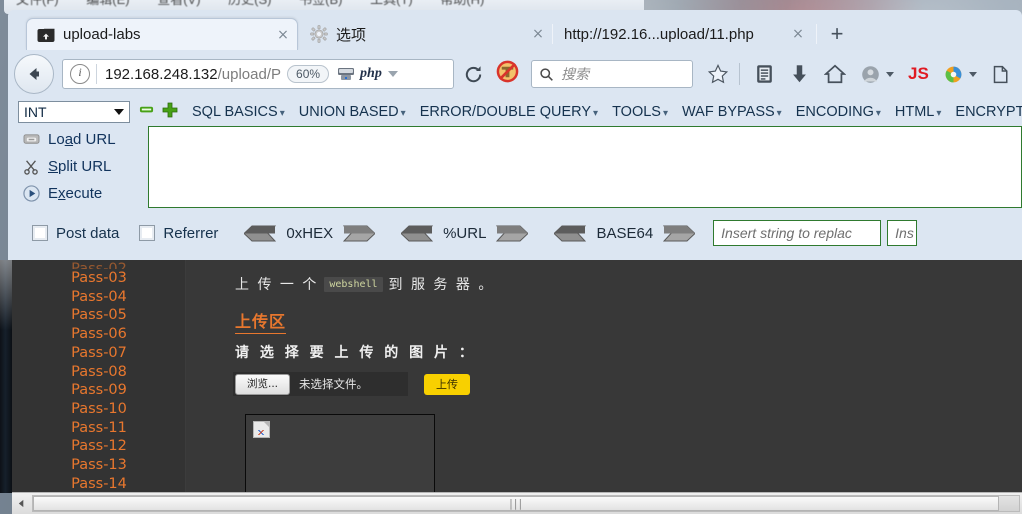 This screenshot has height=514, width=1022. What do you see at coordinates (960, 74) in the screenshot?
I see `firebug-icon` at bounding box center [960, 74].